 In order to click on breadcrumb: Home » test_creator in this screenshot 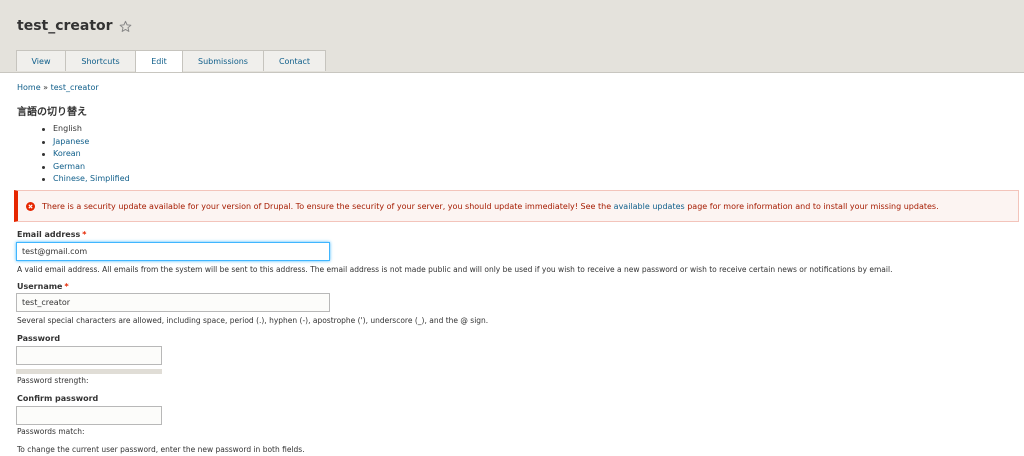, I will do `click(58, 87)`.